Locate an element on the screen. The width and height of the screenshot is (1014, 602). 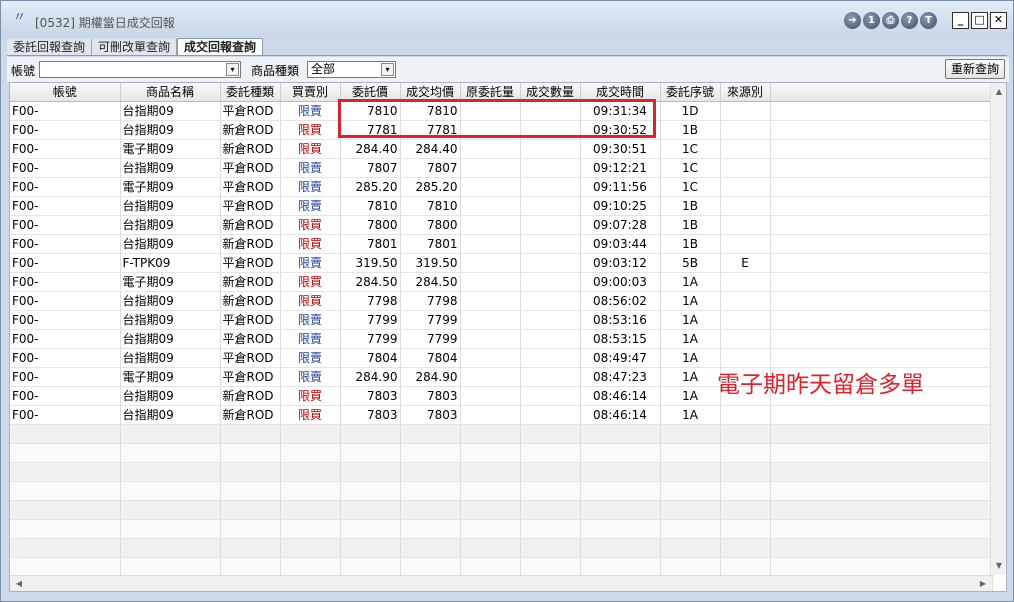
cell-avg-price: 7798 is located at coordinates (430, 301).